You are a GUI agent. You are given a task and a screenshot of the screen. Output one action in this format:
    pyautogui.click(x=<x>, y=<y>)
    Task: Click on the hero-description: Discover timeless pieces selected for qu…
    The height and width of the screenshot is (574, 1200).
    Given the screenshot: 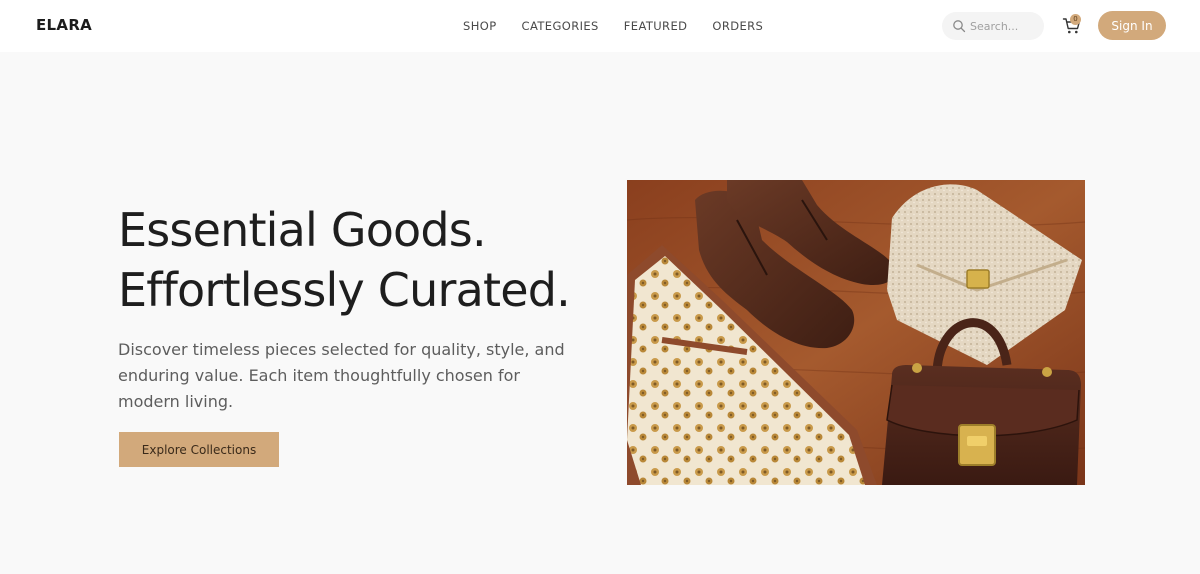 What is the action you would take?
    pyautogui.click(x=341, y=375)
    